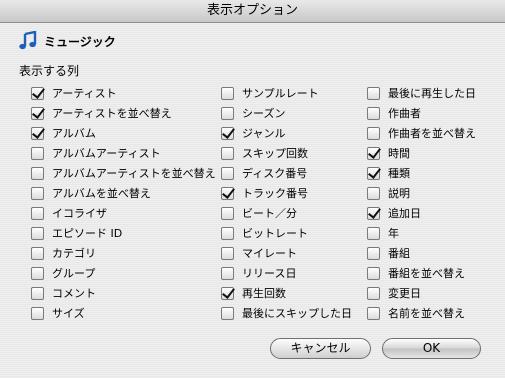 The image size is (505, 378). What do you see at coordinates (123, 313) in the screenshot?
I see `column-option: サイズ` at bounding box center [123, 313].